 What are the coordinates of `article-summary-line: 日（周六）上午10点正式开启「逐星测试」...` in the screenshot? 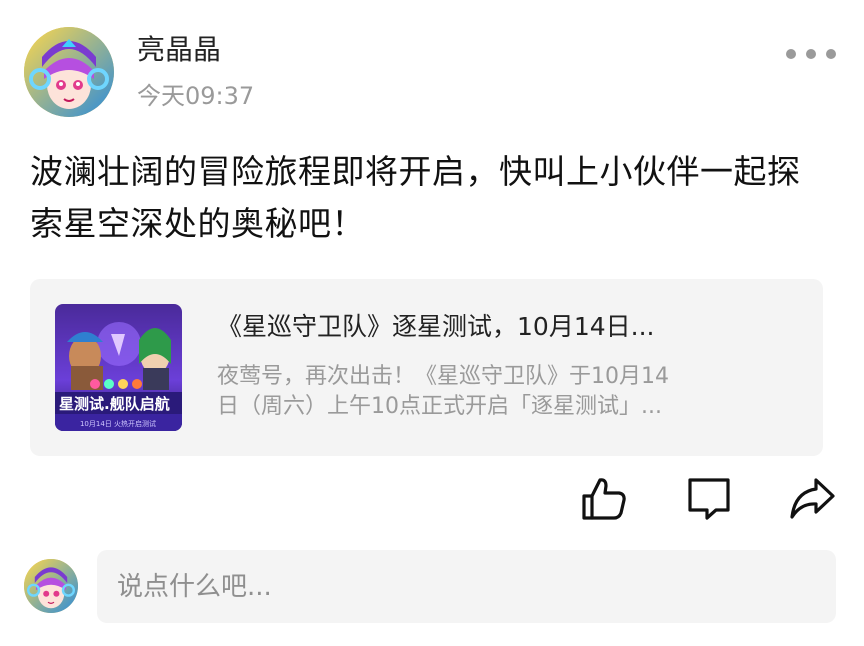 It's located at (439, 406).